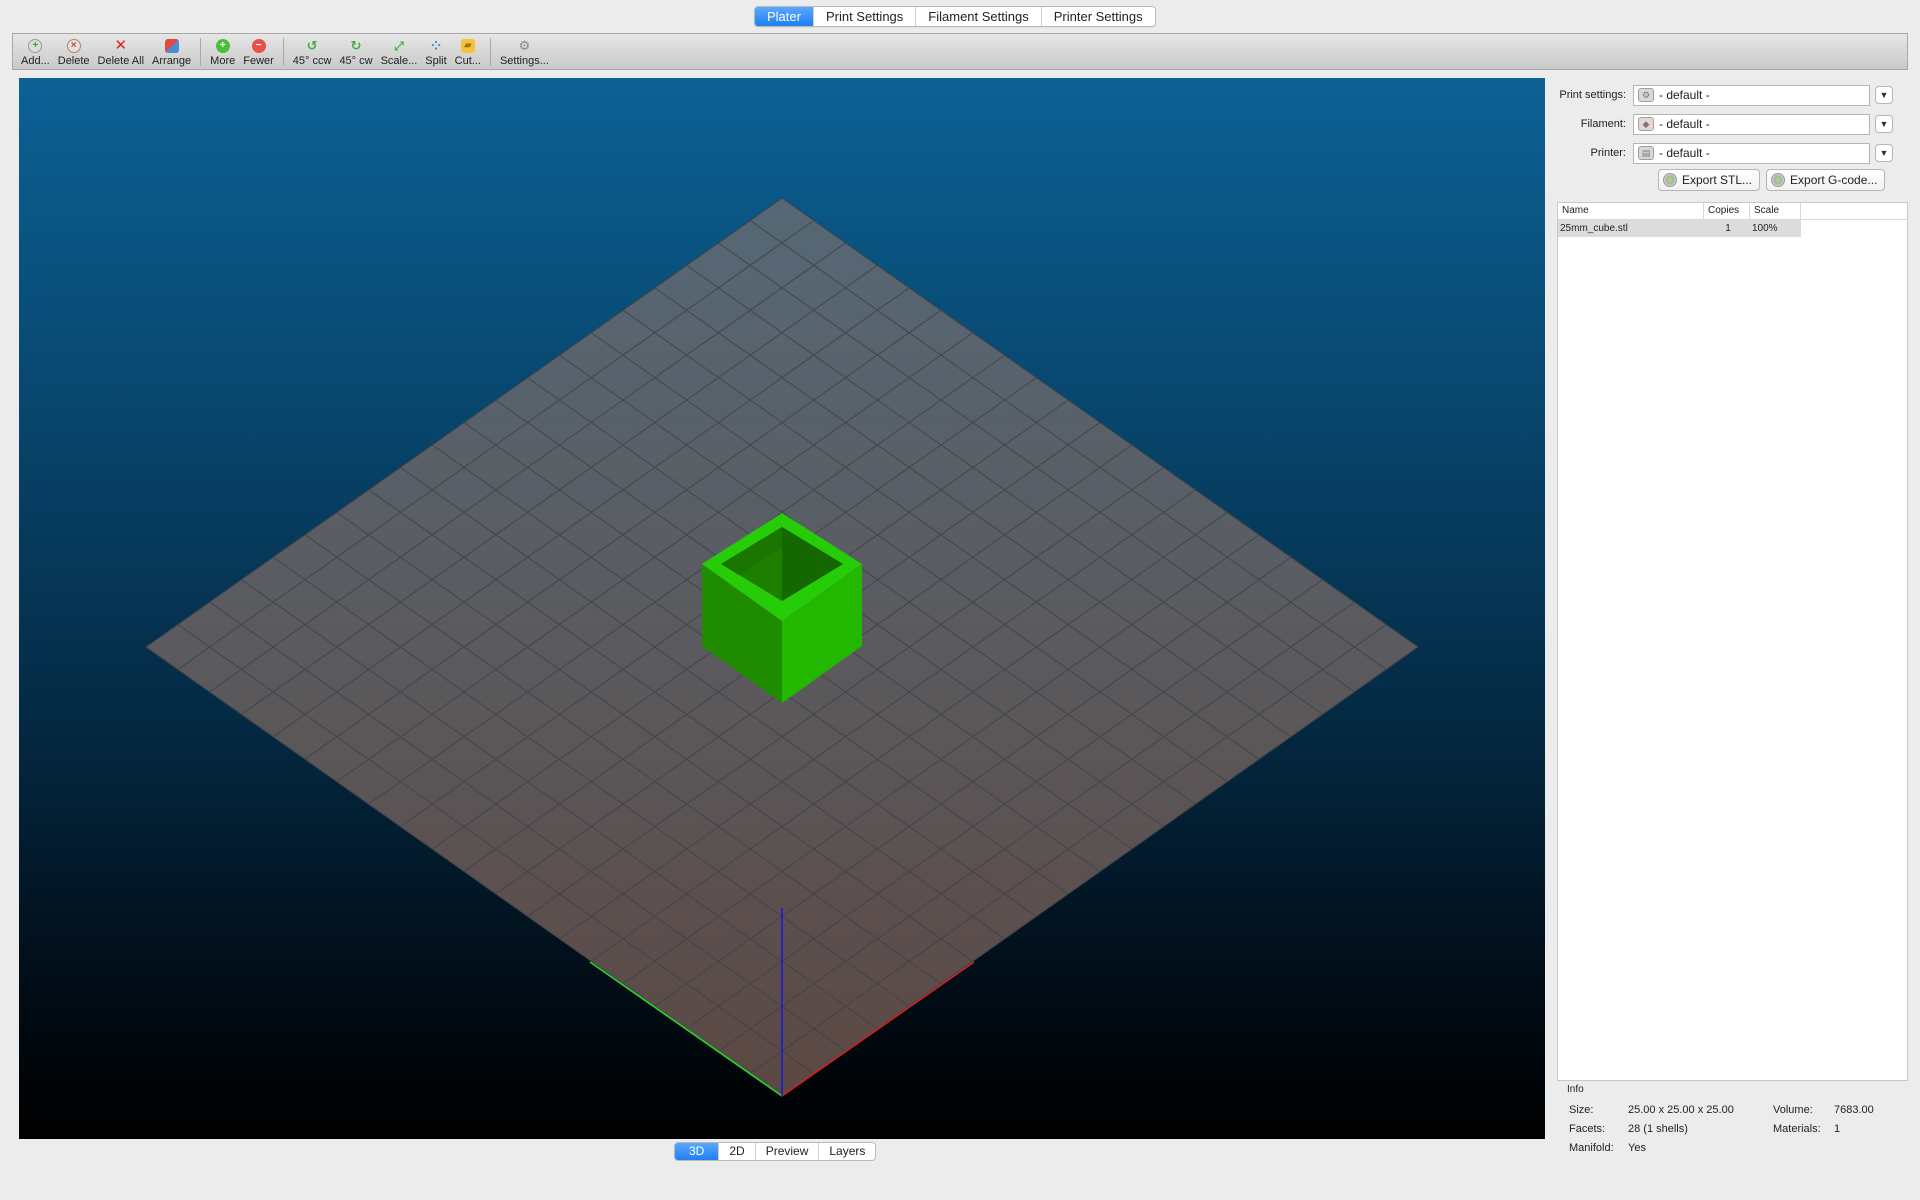 Image resolution: width=1920 pixels, height=1200 pixels. What do you see at coordinates (736, 1151) in the screenshot?
I see `tab-2d: 2D` at bounding box center [736, 1151].